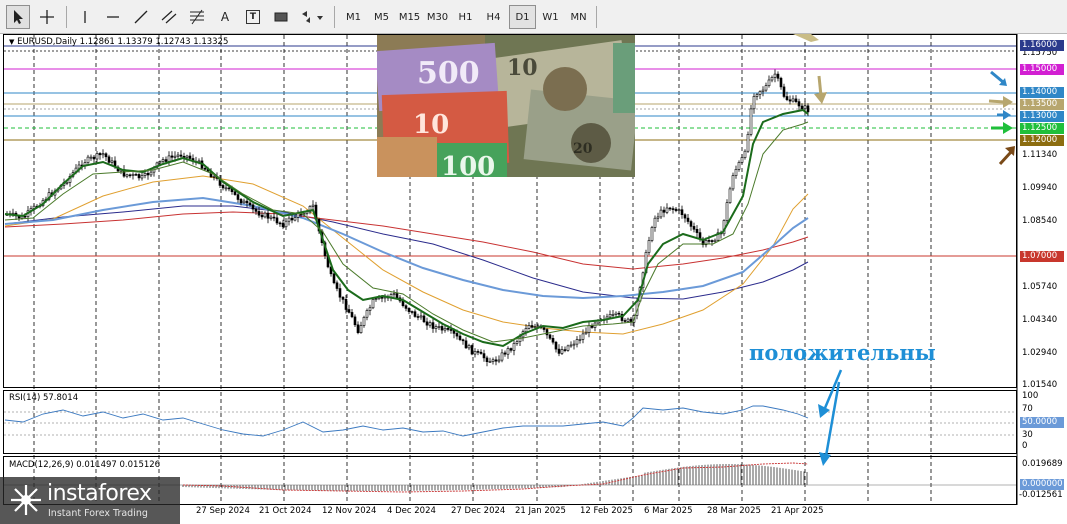 The image size is (1067, 524). Describe the element at coordinates (550, 17) in the screenshot. I see `timeframe-w1-button: W1` at that location.